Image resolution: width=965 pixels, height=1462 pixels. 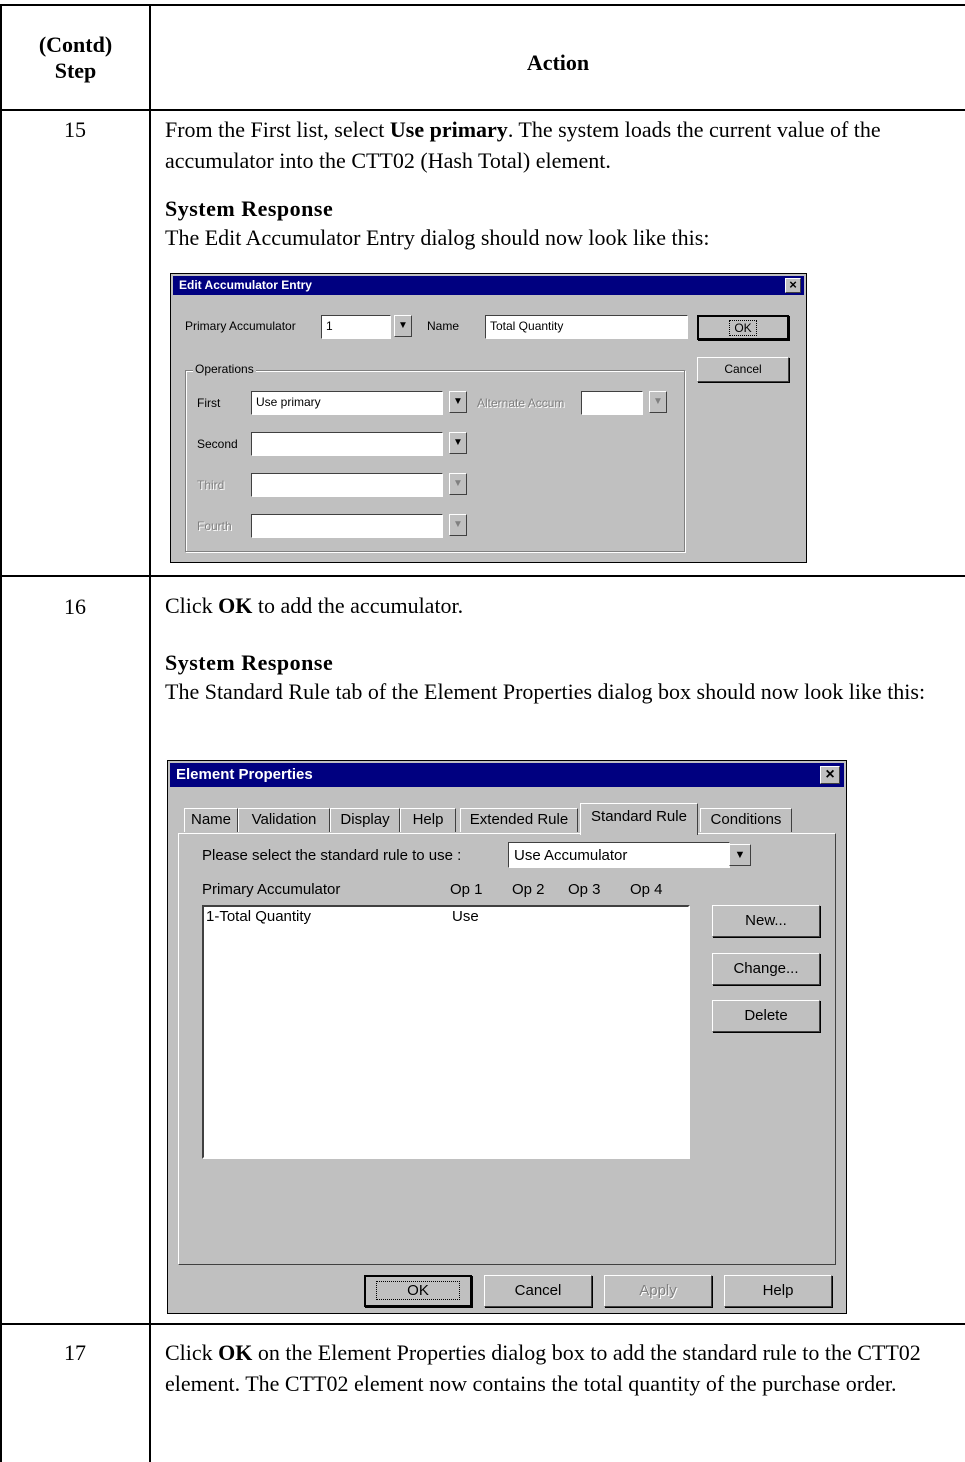 I want to click on third-label: Third, so click(x=211, y=485).